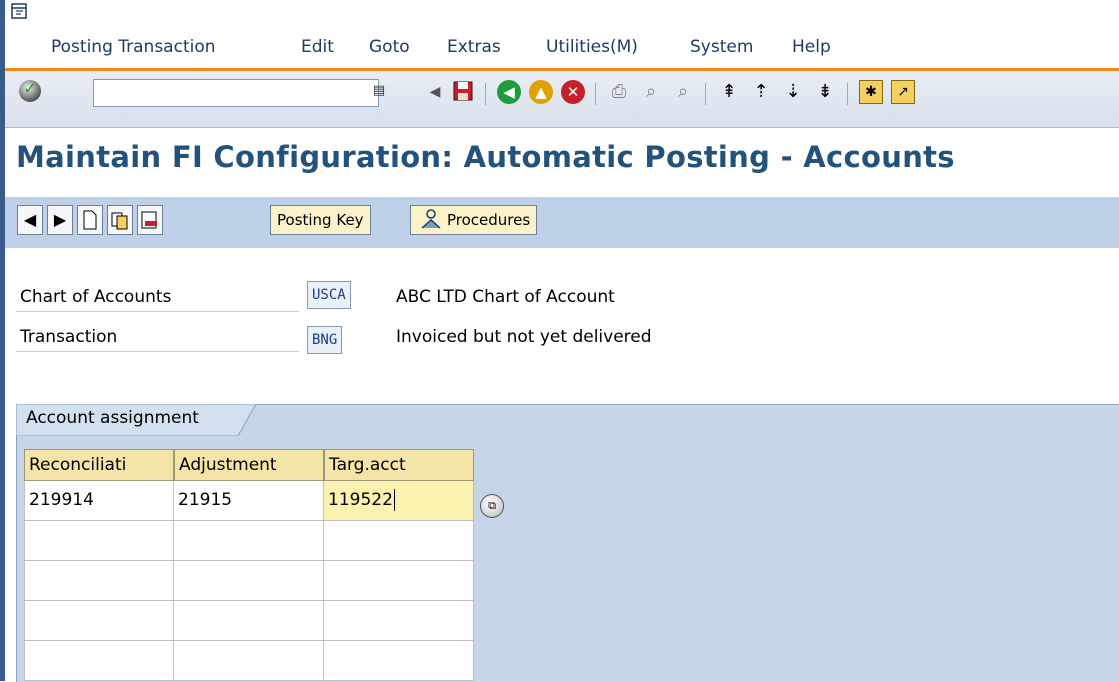 The width and height of the screenshot is (1119, 682). What do you see at coordinates (112, 418) in the screenshot?
I see `tab-account-assignment-label: Account assignment` at bounding box center [112, 418].